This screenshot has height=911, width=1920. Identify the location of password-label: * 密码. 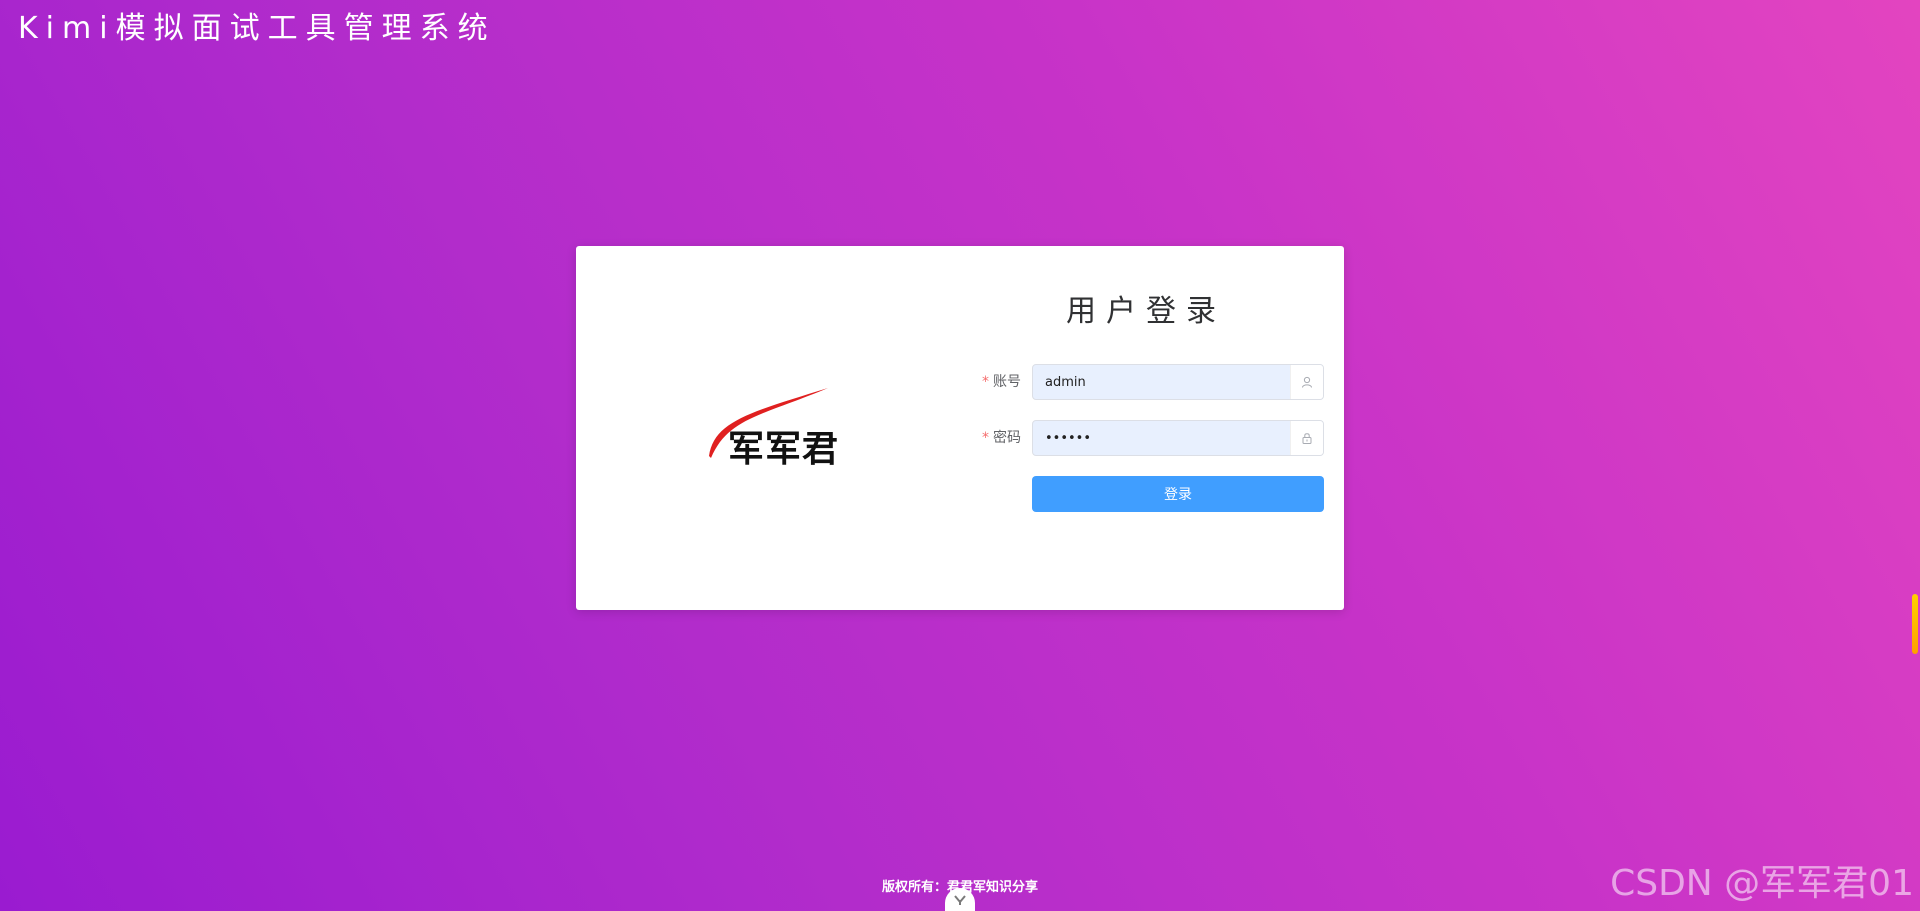
(993, 438).